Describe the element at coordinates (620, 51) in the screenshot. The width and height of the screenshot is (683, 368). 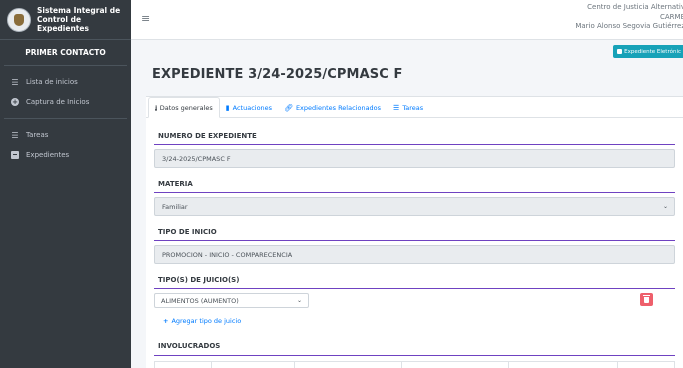
I see `file-icon` at that location.